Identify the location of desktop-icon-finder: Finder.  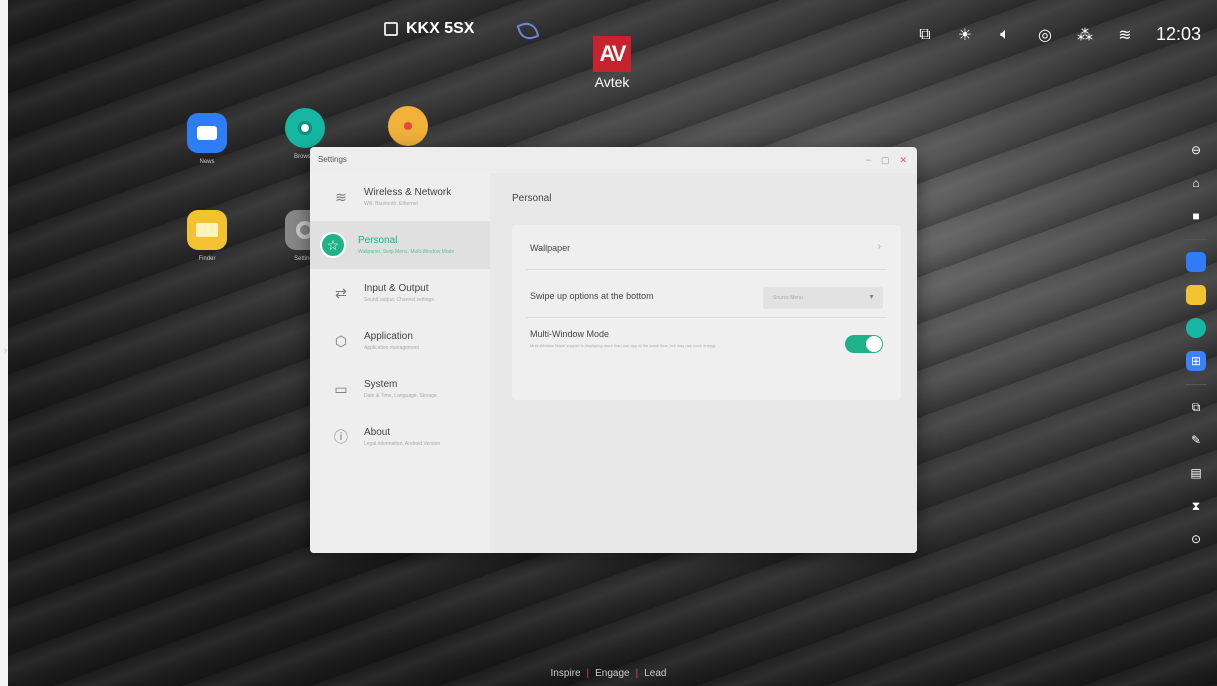
(207, 236).